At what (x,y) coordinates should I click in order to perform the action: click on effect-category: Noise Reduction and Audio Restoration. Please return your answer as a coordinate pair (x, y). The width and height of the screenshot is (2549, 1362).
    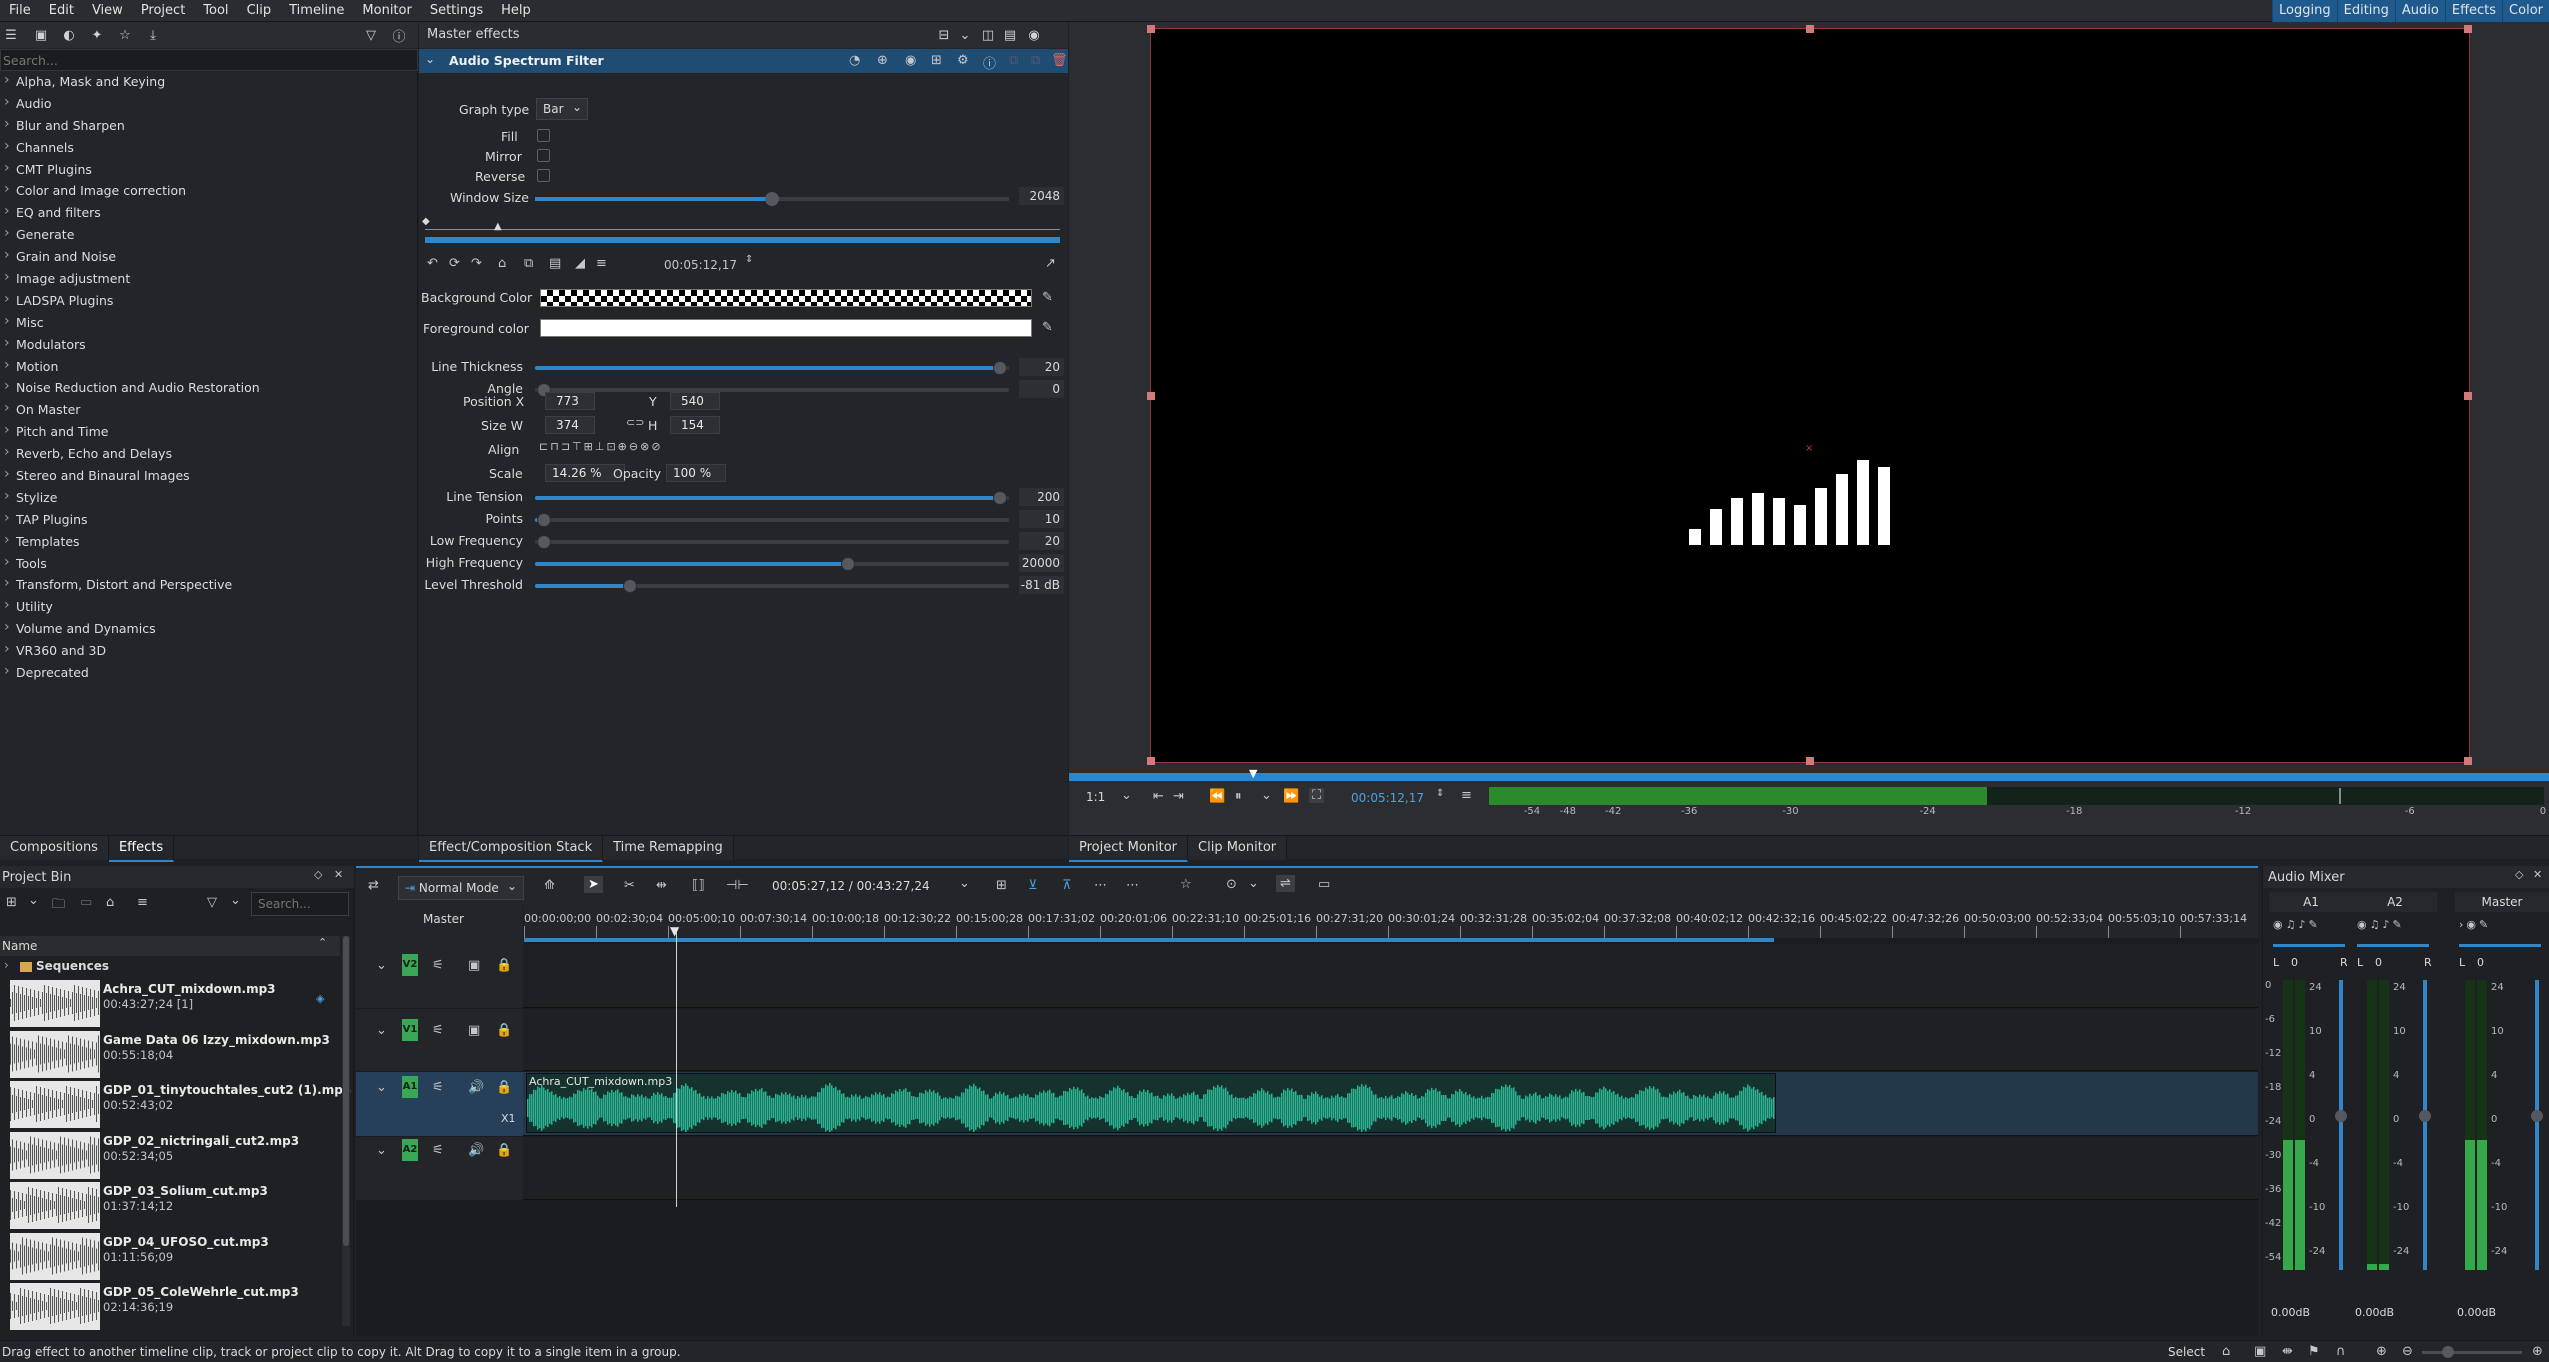
    Looking at the image, I should click on (209, 387).